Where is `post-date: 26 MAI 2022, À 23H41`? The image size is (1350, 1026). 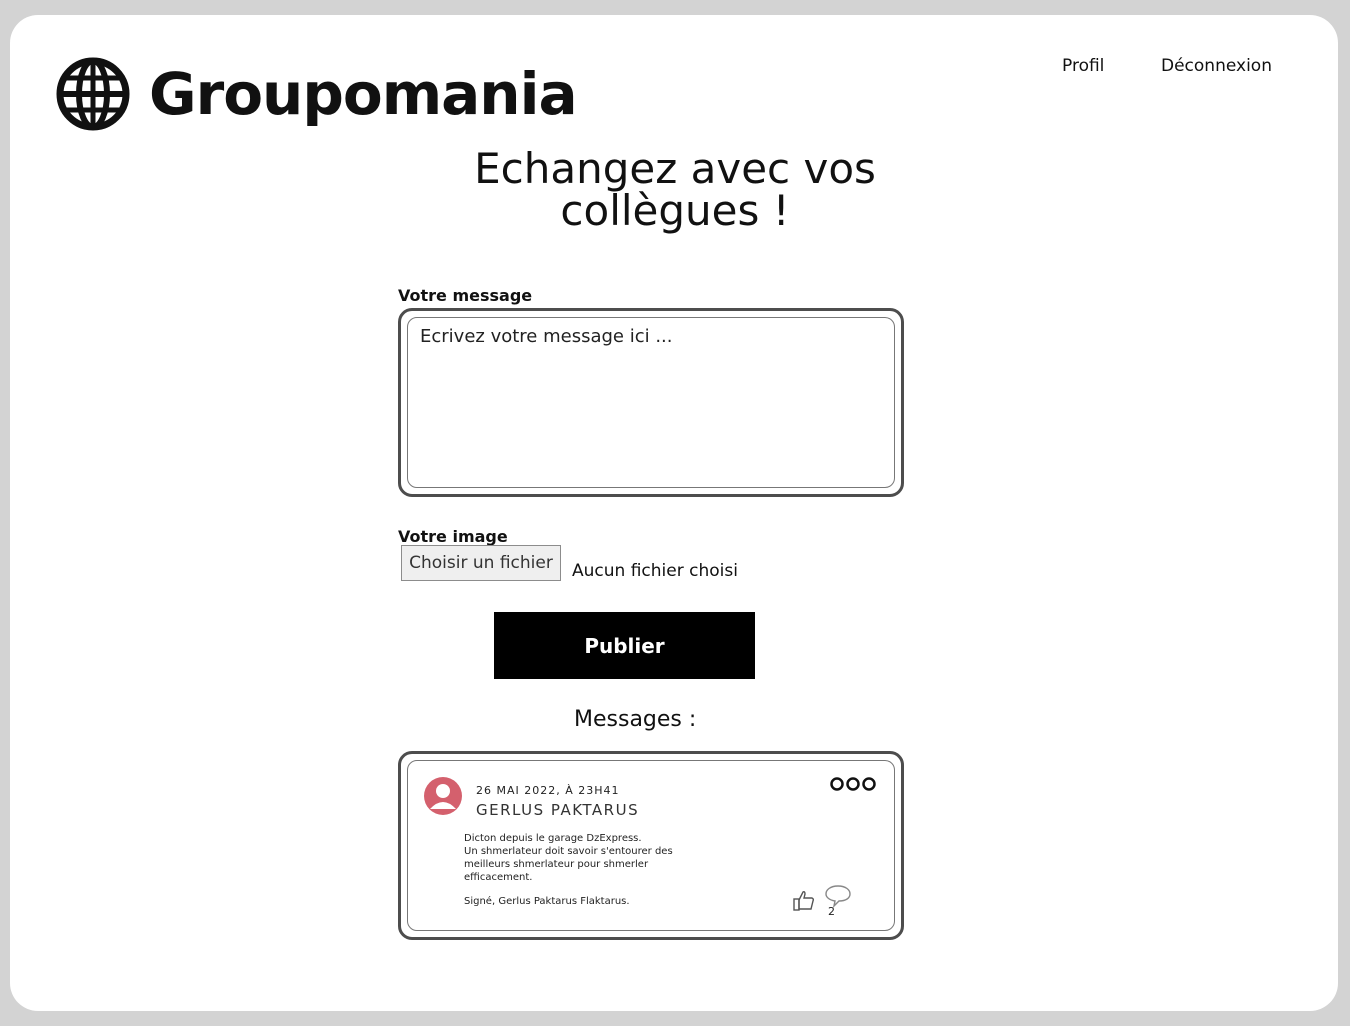 post-date: 26 MAI 2022, À 23H41 is located at coordinates (548, 790).